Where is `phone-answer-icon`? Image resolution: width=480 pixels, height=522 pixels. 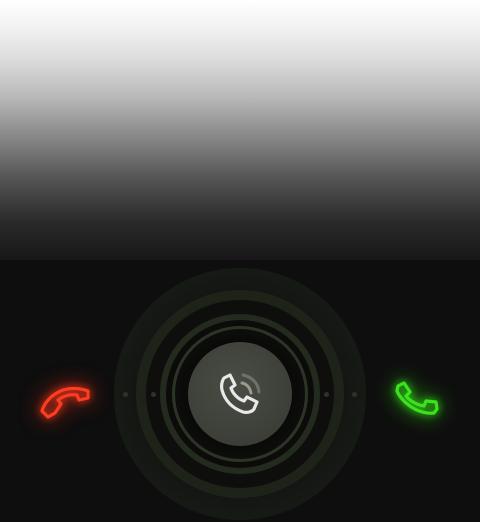 phone-answer-icon is located at coordinates (417, 398).